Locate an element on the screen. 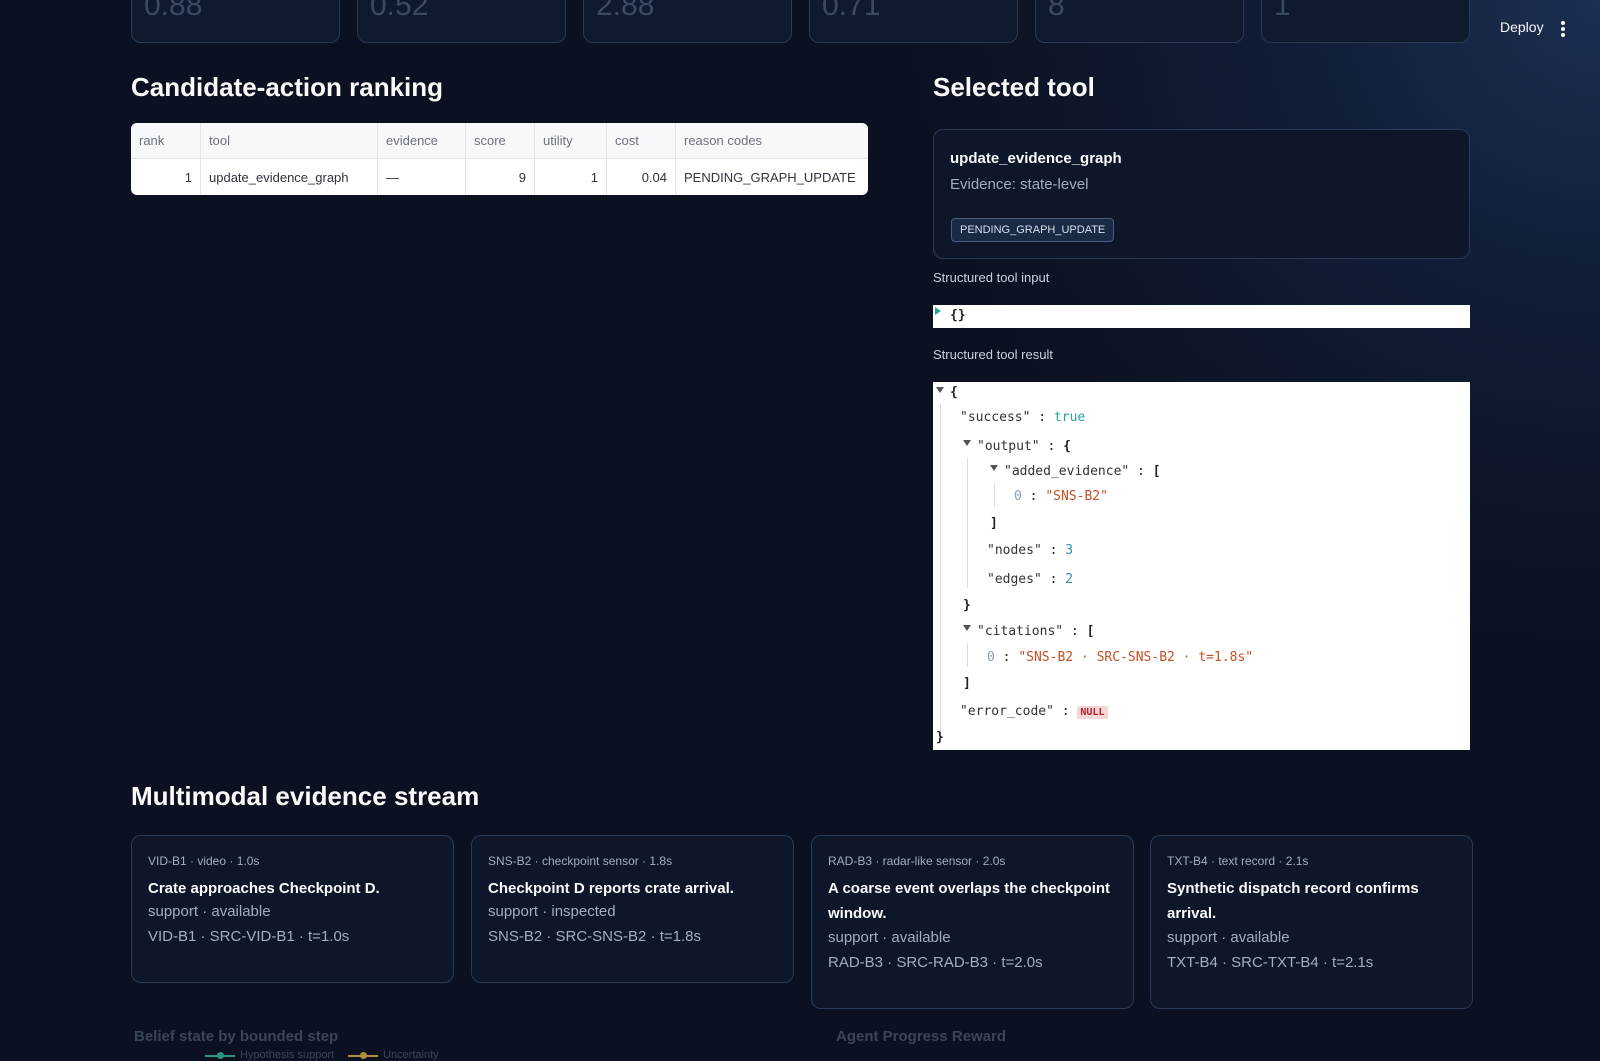 This screenshot has width=1600, height=1061. json-line-edges: "edges" : 2 is located at coordinates (1030, 579).